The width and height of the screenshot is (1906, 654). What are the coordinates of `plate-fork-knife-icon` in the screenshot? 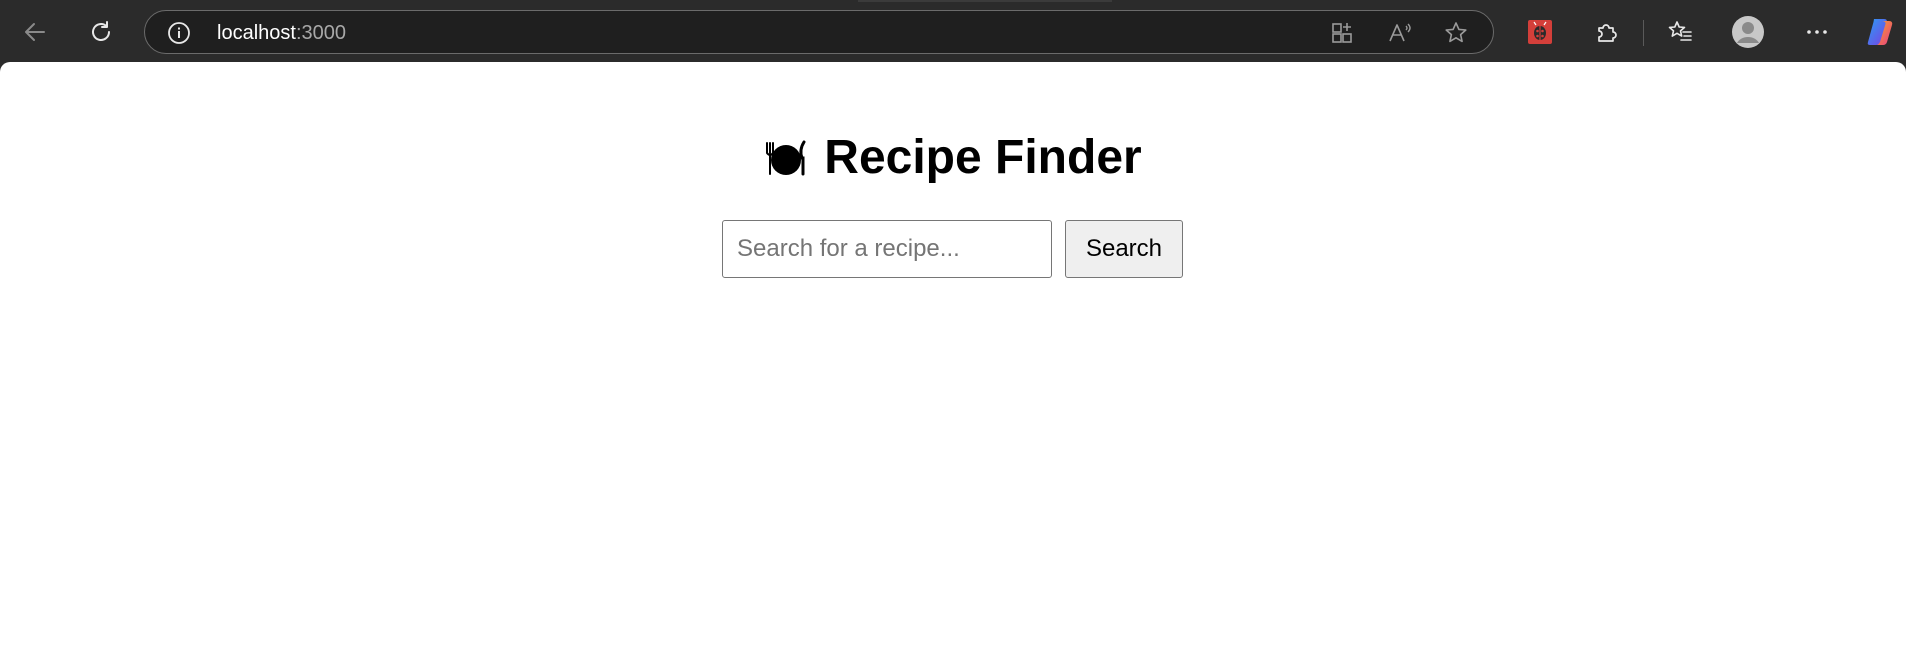 It's located at (786, 158).